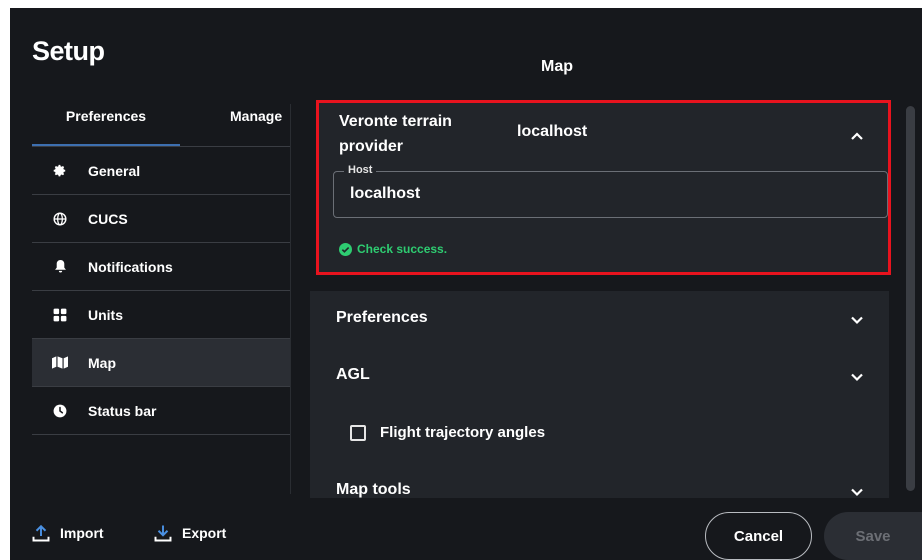  I want to click on terrain-provider-value: localhost, so click(552, 131).